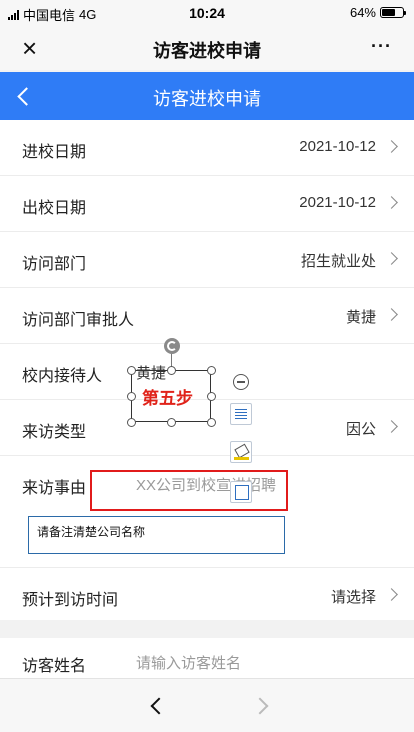 Image resolution: width=414 pixels, height=732 pixels. What do you see at coordinates (207, 148) in the screenshot?
I see `row-entry-date: 进校日期 2021-10-12` at bounding box center [207, 148].